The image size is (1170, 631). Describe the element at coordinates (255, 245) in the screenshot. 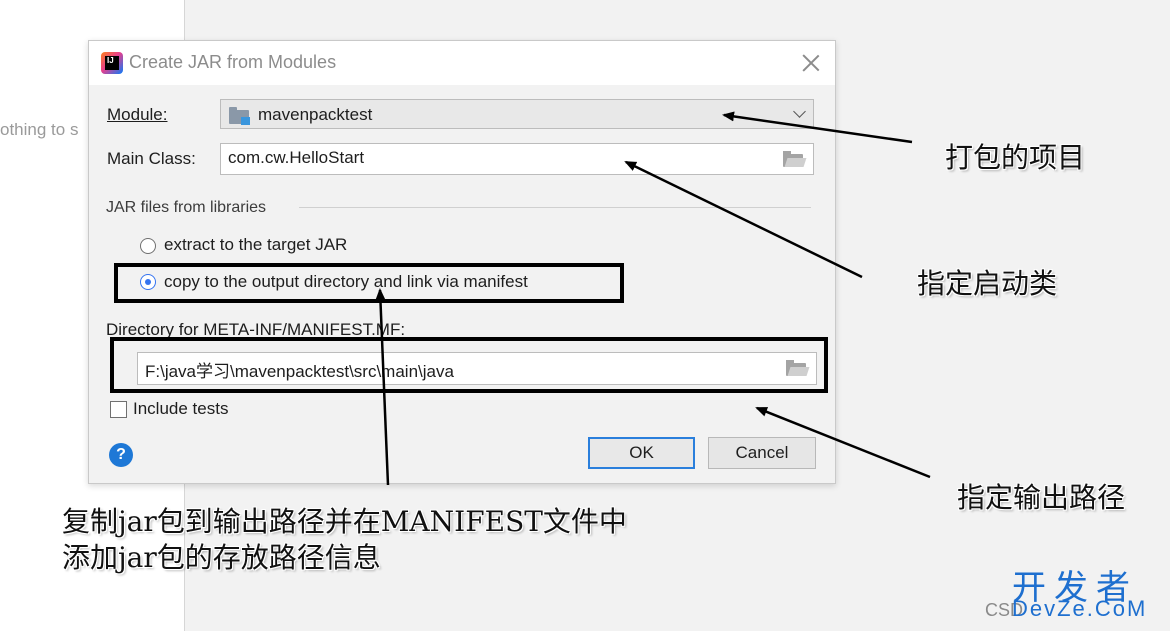

I see `extract-radio-label: extract to the target JAR` at that location.